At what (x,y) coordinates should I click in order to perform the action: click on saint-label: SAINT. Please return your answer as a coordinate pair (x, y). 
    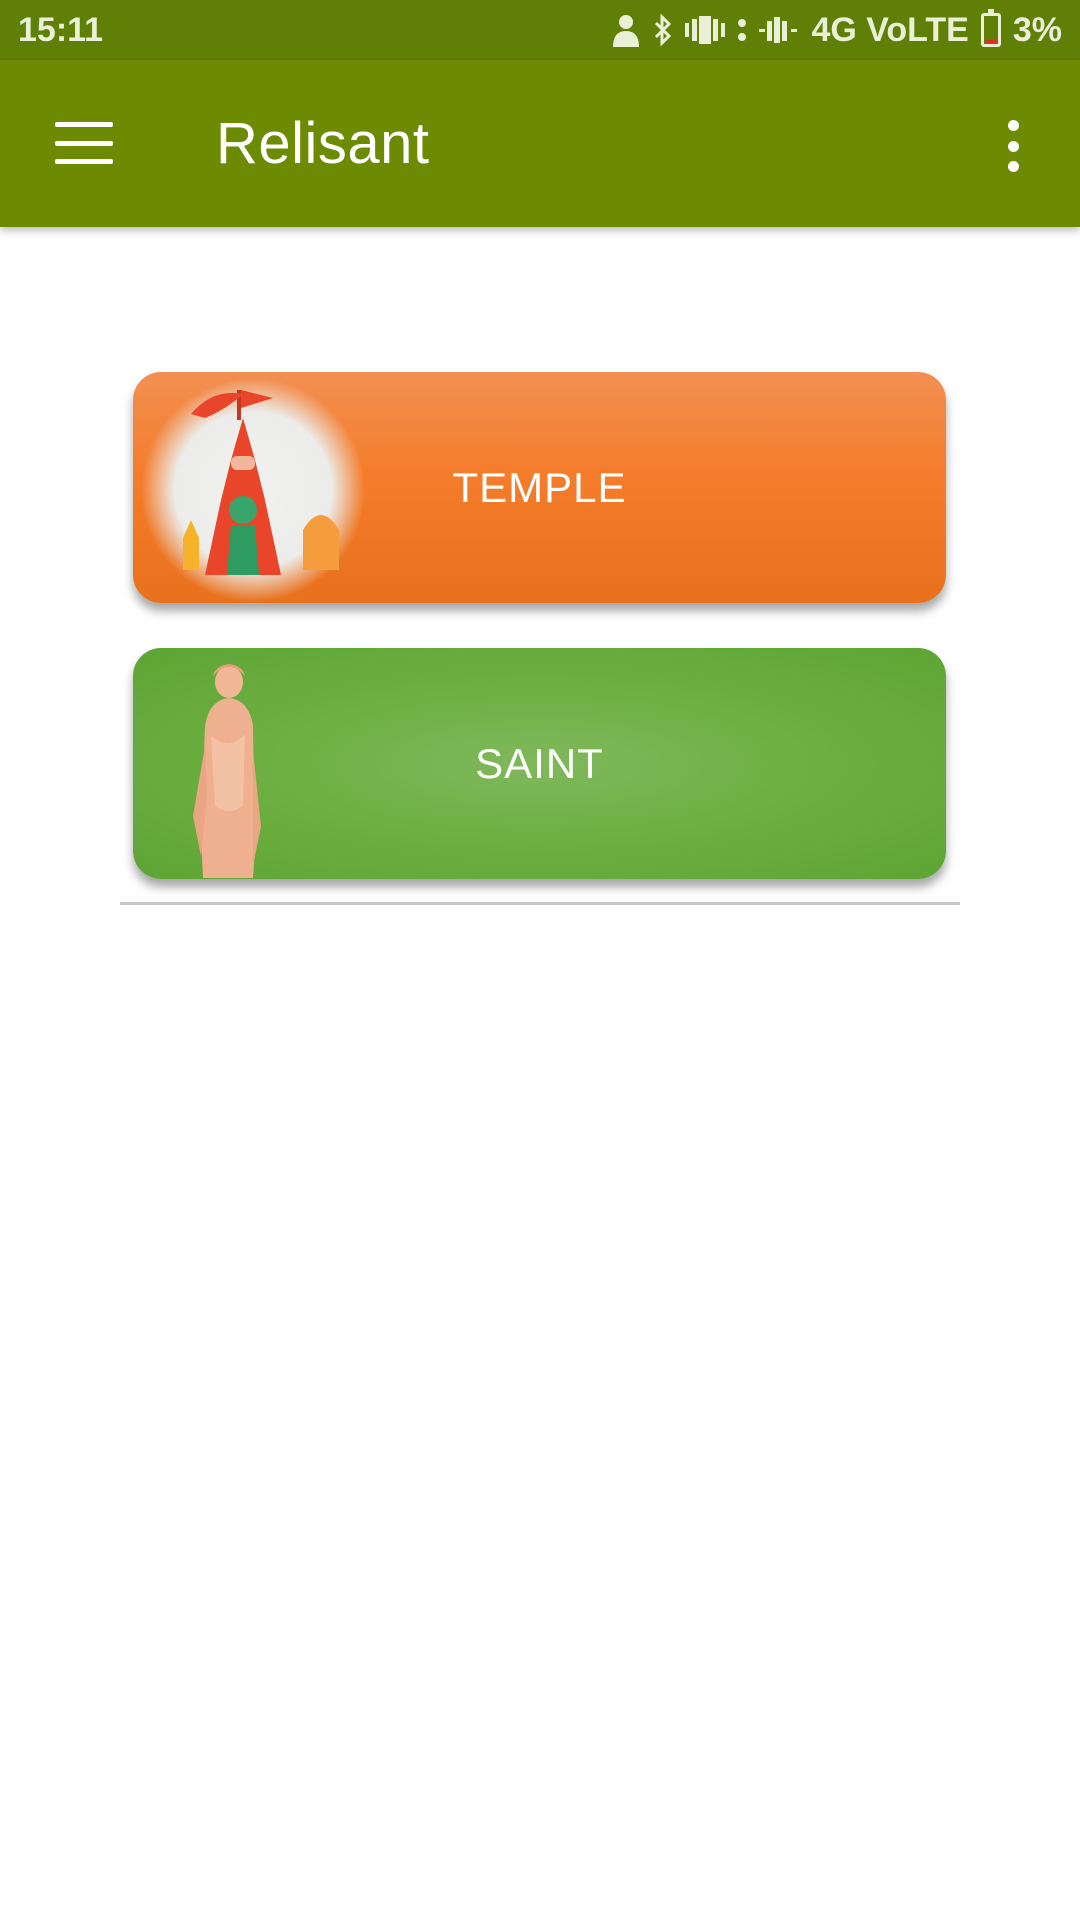
    Looking at the image, I should click on (539, 763).